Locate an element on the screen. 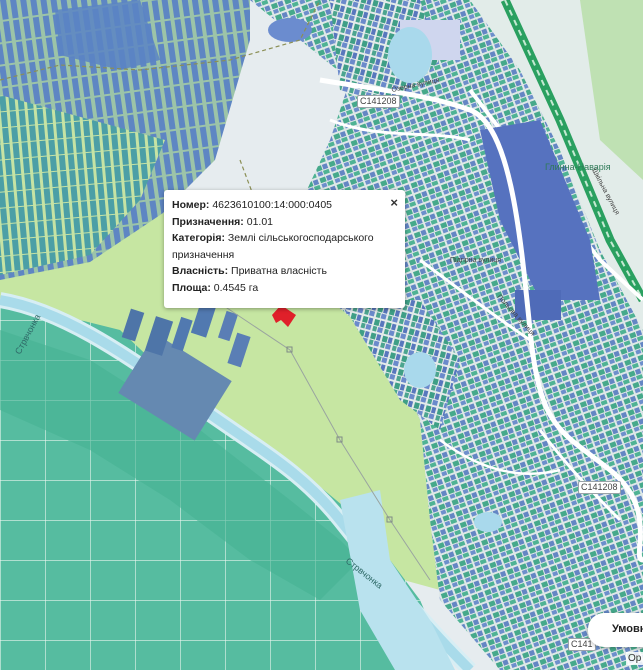 The width and height of the screenshot is (643, 670). corner-label: Ор is located at coordinates (634, 658).